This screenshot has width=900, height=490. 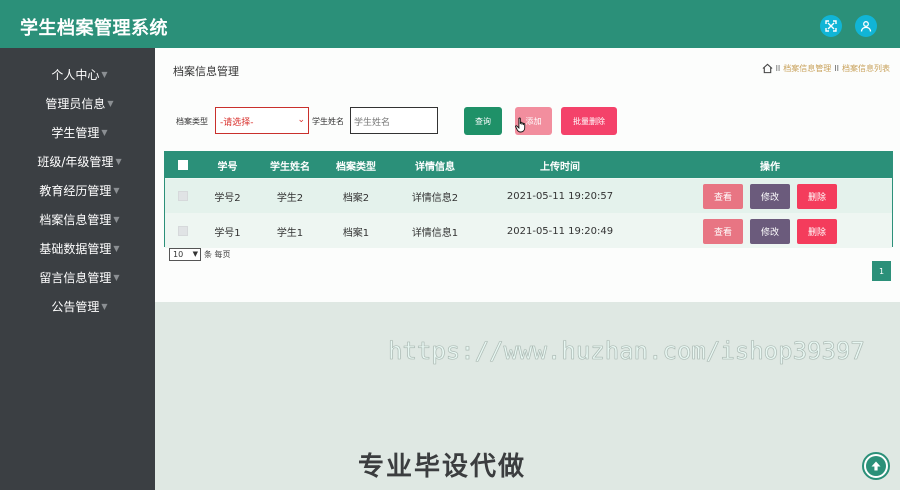 I want to click on sidebar-item-label: 学生管理, so click(x=75, y=133).